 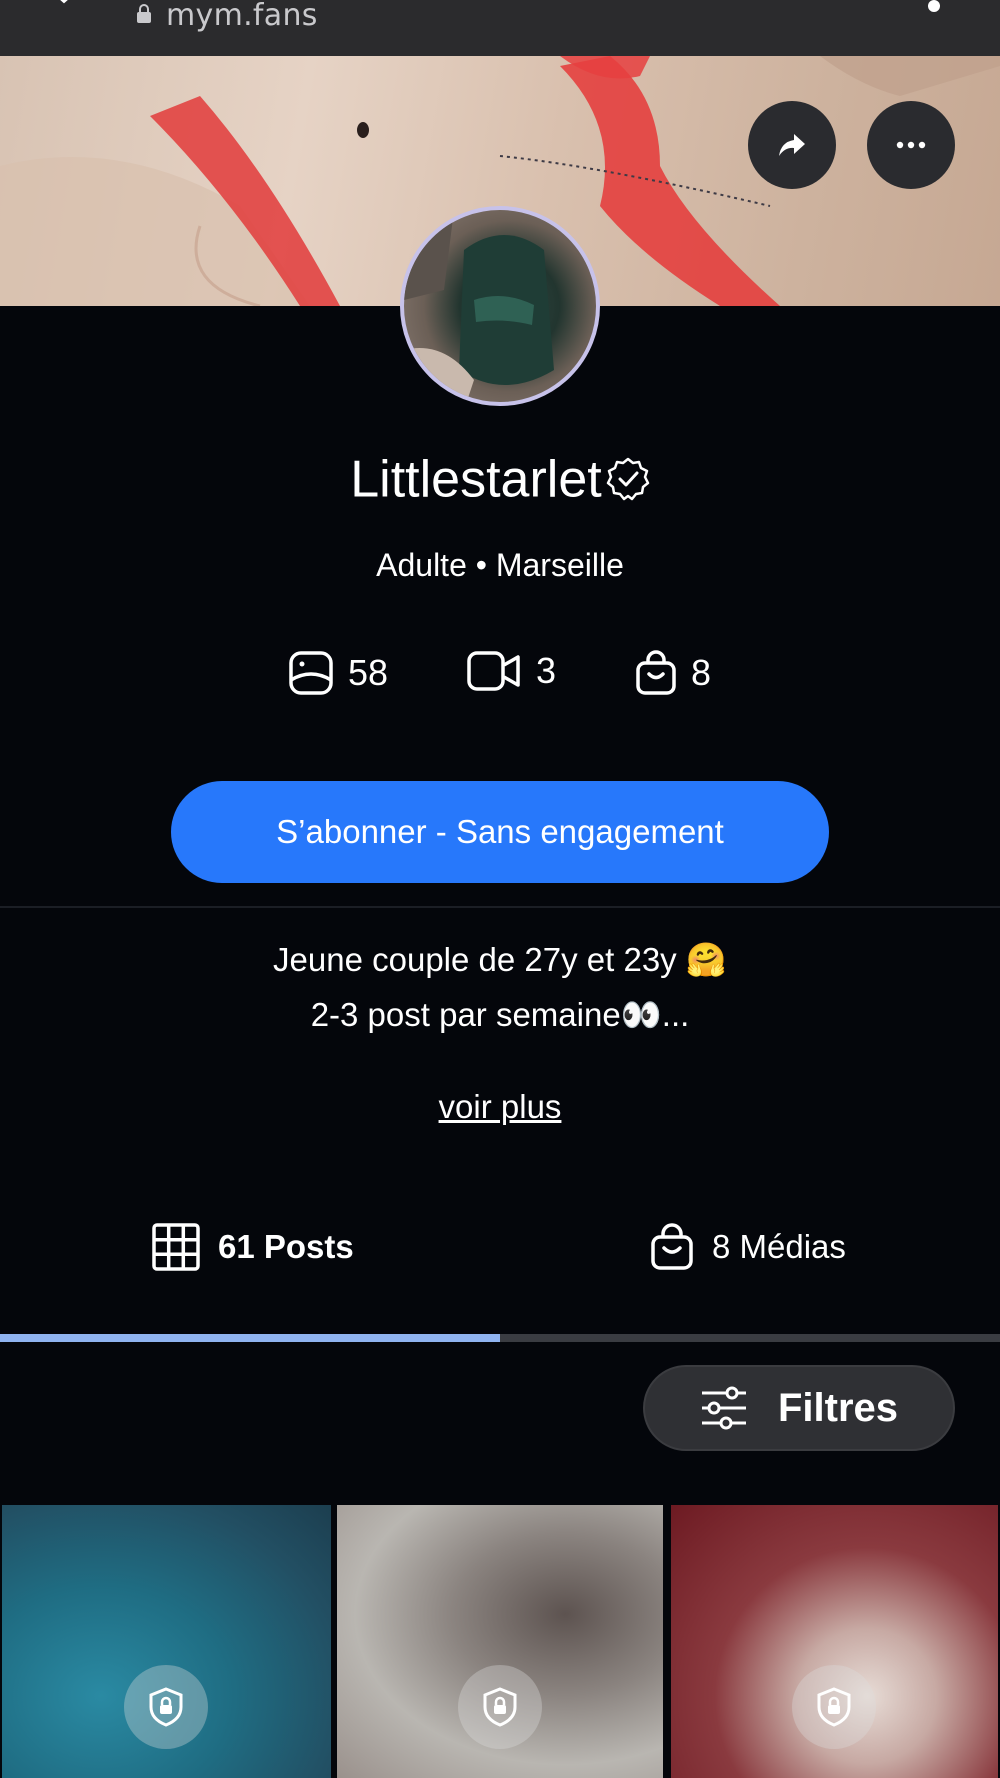 What do you see at coordinates (242, 16) in the screenshot?
I see `url-text: mym.fans` at bounding box center [242, 16].